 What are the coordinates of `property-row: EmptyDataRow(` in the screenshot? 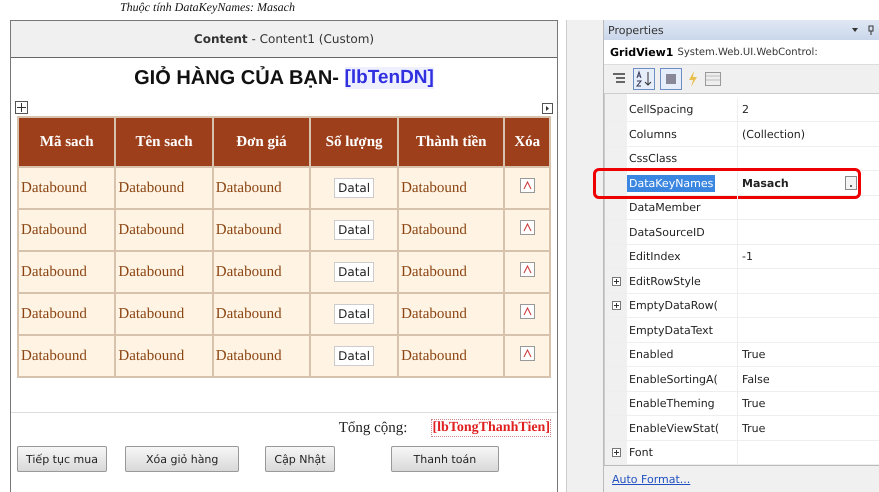 It's located at (742, 306).